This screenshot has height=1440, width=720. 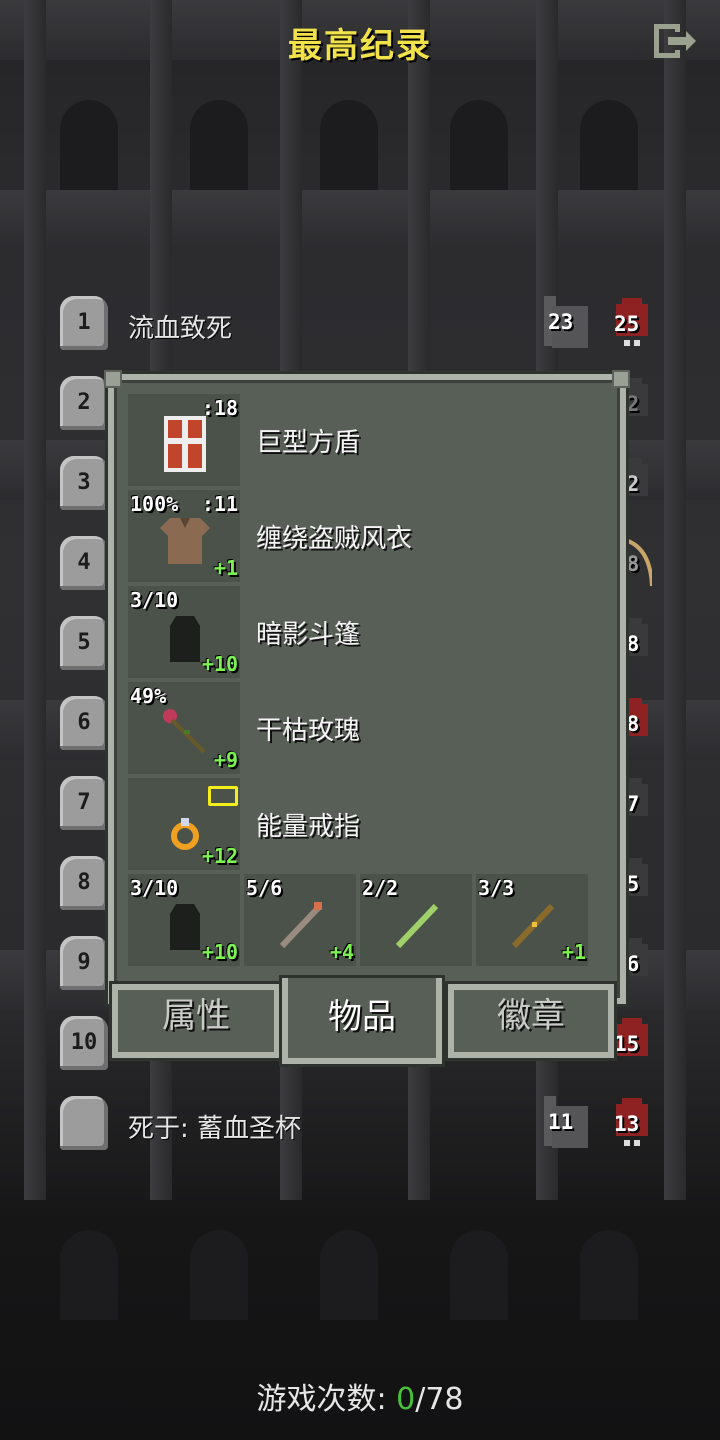 What do you see at coordinates (219, 856) in the screenshot?
I see `item-upgrade: +12` at bounding box center [219, 856].